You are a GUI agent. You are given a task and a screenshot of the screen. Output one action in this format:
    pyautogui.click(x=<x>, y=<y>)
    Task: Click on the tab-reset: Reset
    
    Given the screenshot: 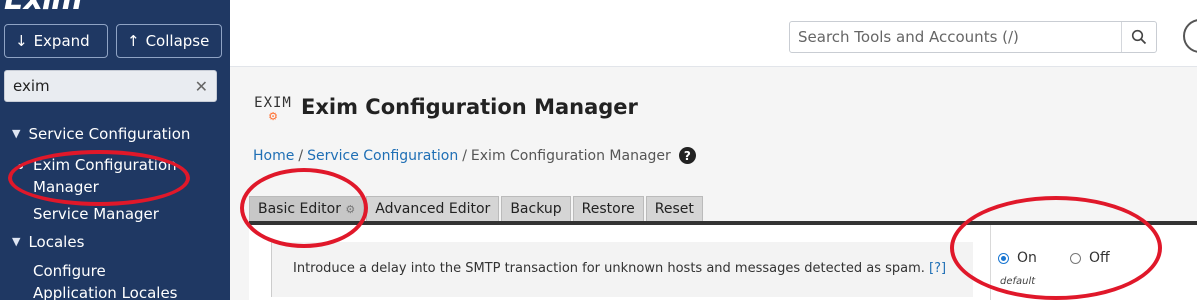 What is the action you would take?
    pyautogui.click(x=674, y=209)
    